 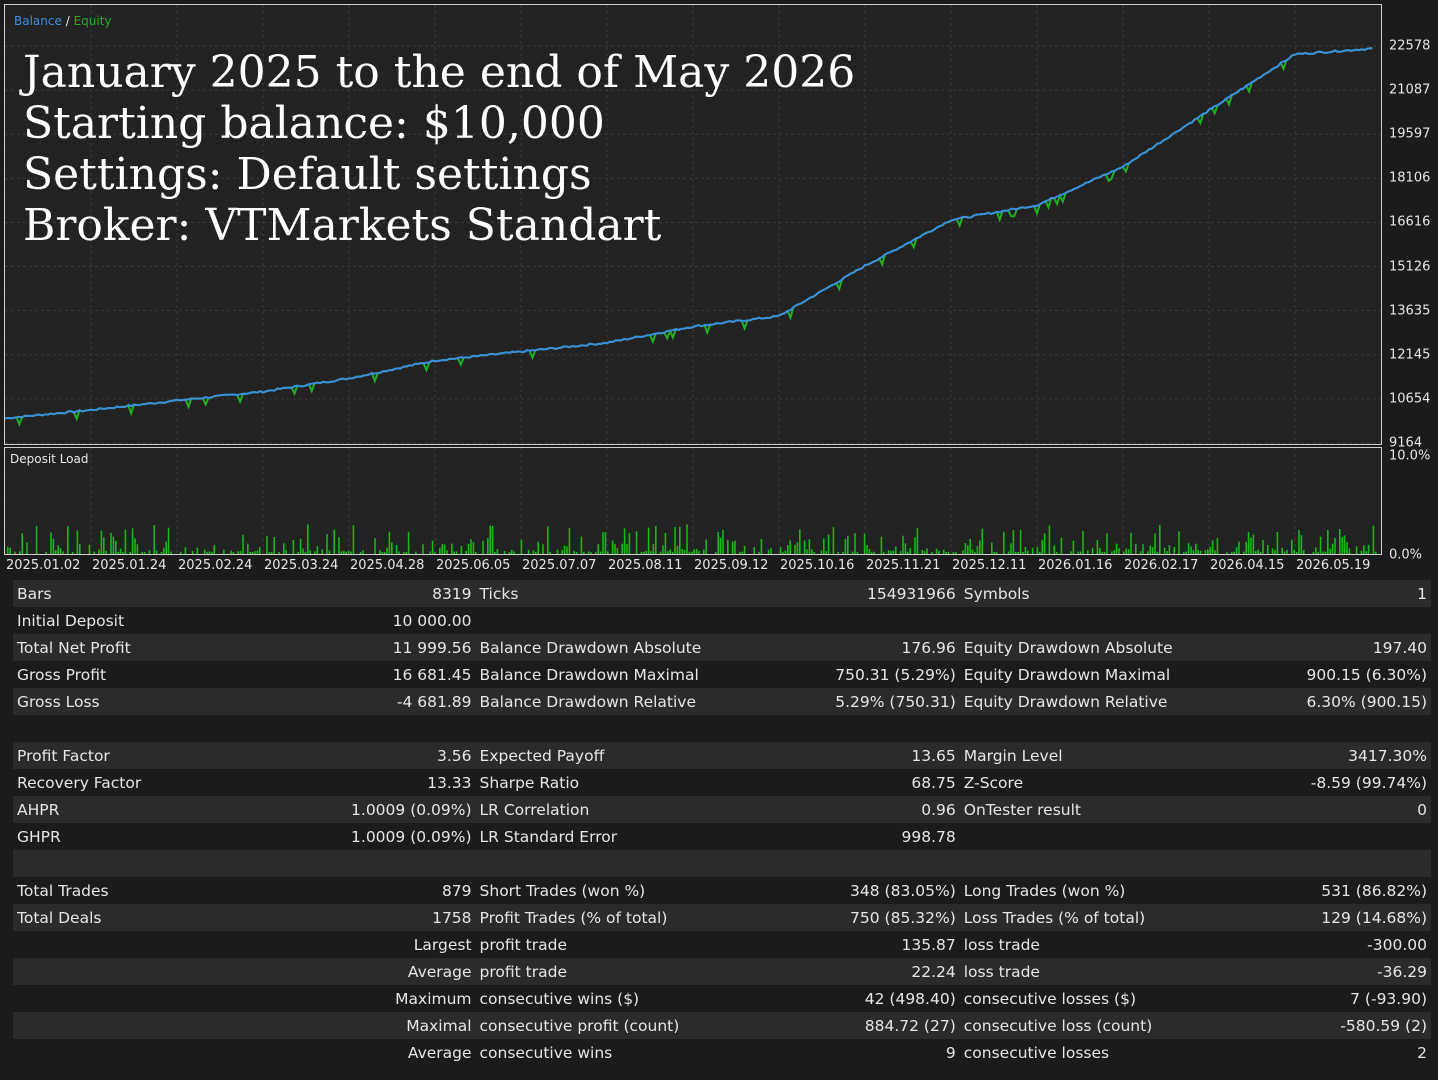 I want to click on stat-label: Profit Factor, so click(x=126, y=755).